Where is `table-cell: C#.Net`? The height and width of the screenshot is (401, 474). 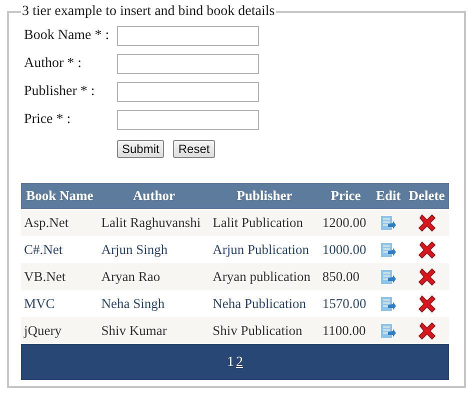
table-cell: C#.Net is located at coordinates (59, 249).